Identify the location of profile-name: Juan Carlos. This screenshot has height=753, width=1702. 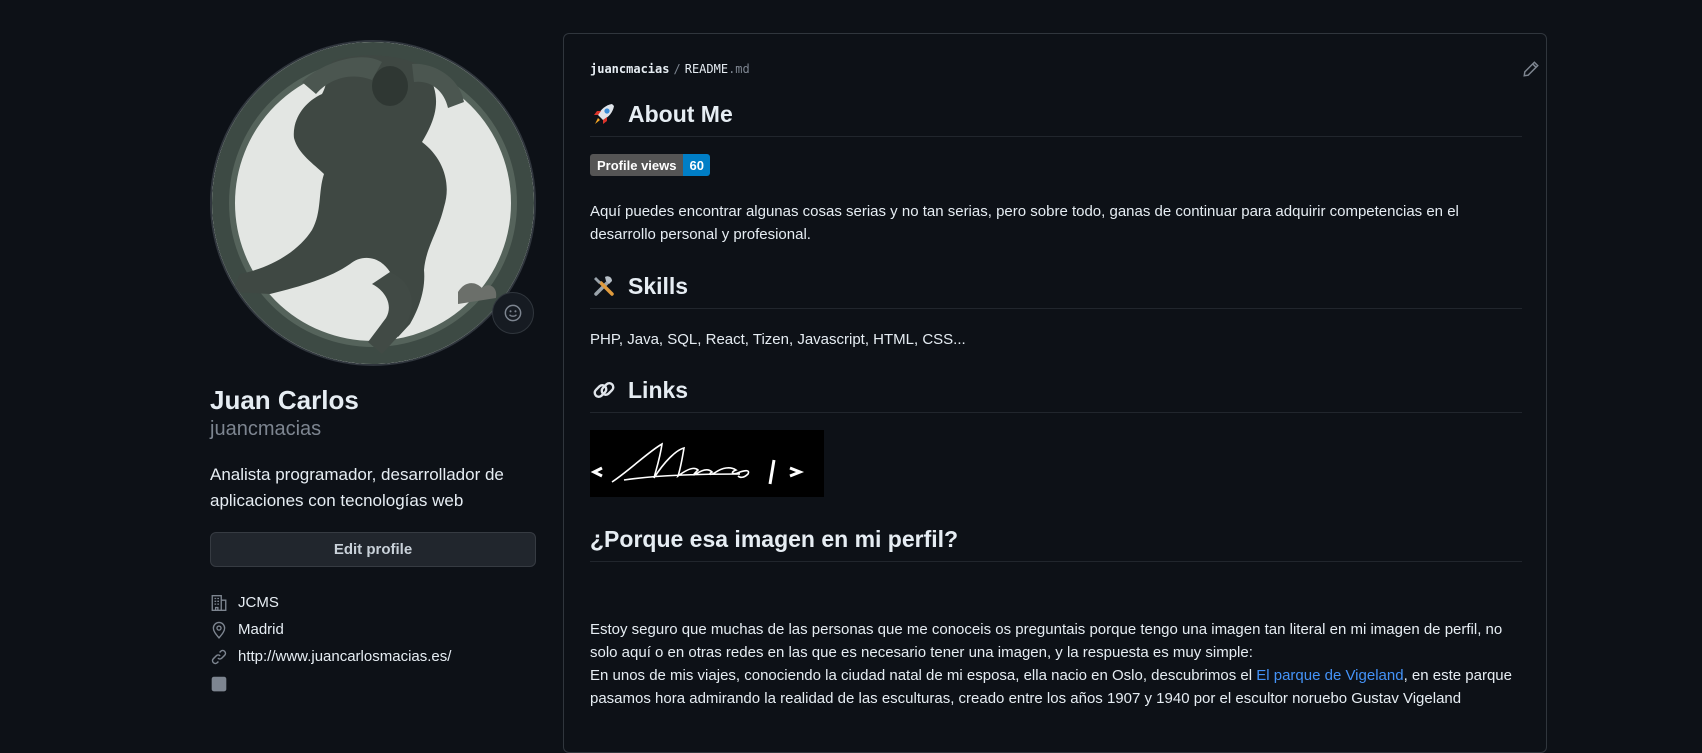
(284, 400).